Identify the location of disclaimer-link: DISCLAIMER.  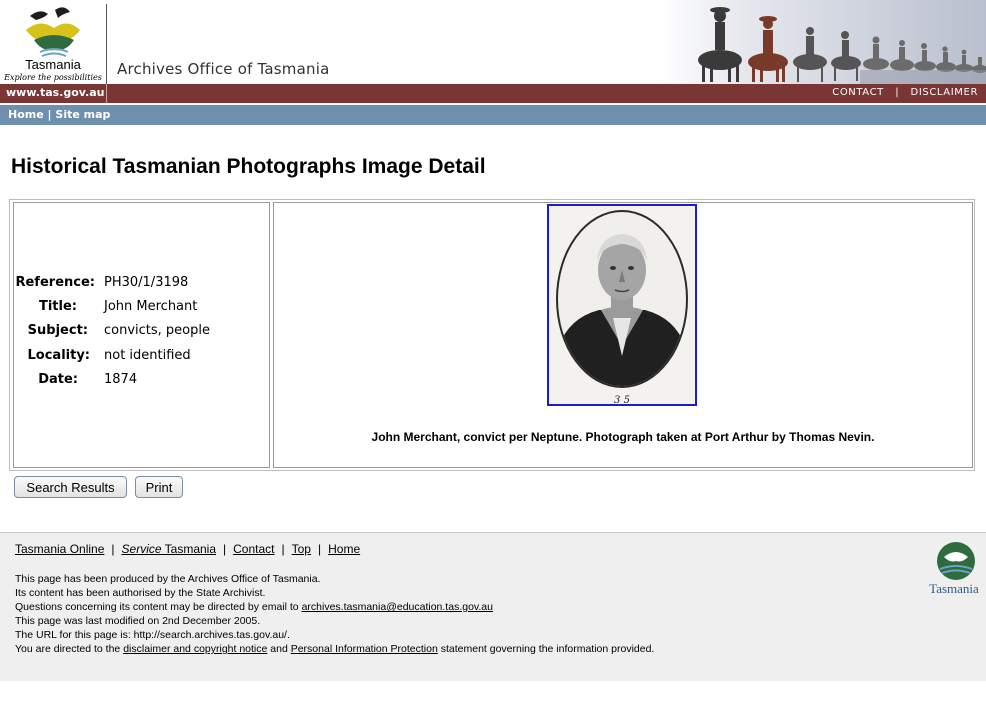
(944, 92).